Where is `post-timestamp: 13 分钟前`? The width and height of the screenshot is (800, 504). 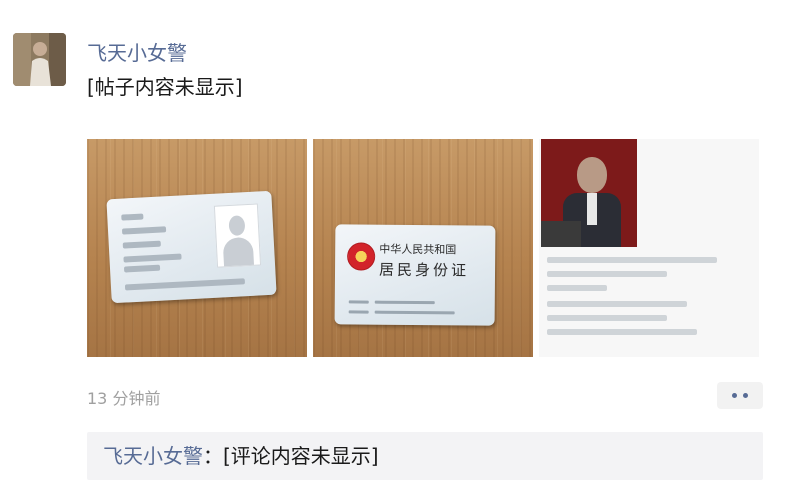
post-timestamp: 13 分钟前 is located at coordinates (124, 398).